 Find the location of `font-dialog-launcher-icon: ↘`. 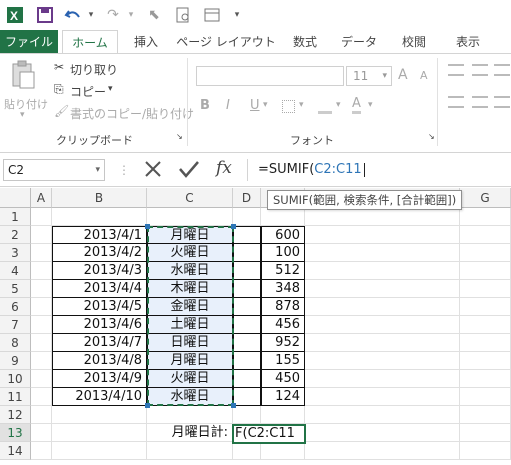

font-dialog-launcher-icon: ↘ is located at coordinates (431, 136).